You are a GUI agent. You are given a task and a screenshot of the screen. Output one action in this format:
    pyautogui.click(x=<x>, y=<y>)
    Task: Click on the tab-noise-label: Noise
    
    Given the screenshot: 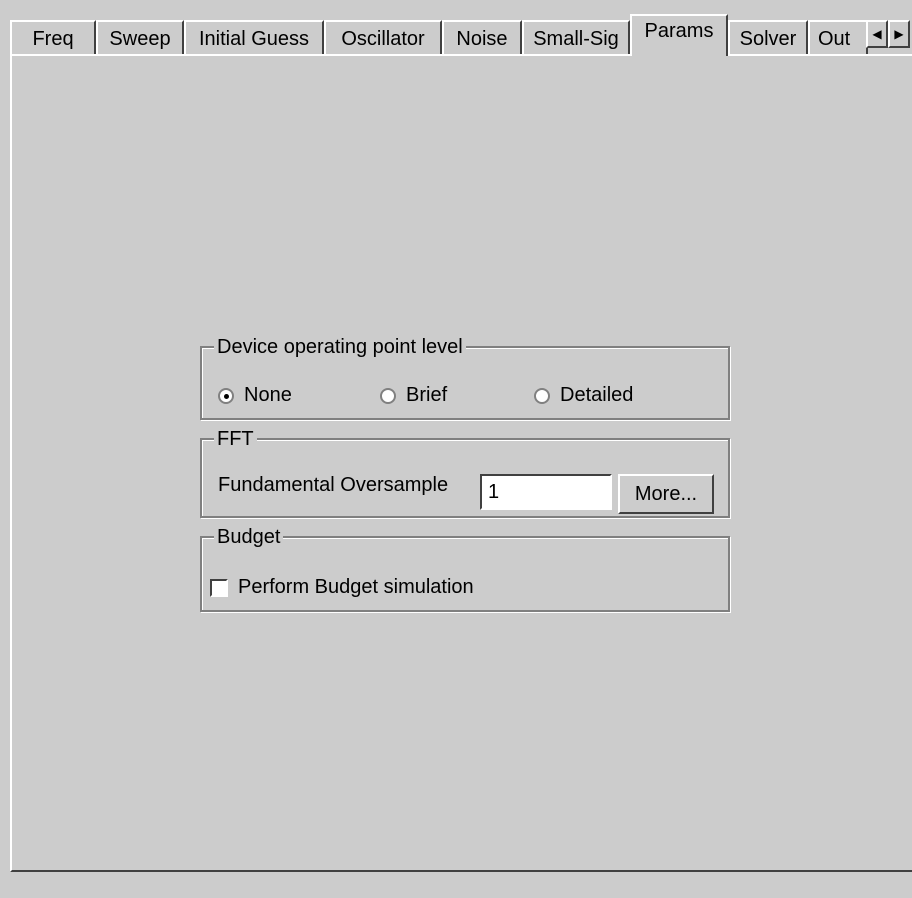 What is the action you would take?
    pyautogui.click(x=482, y=39)
    